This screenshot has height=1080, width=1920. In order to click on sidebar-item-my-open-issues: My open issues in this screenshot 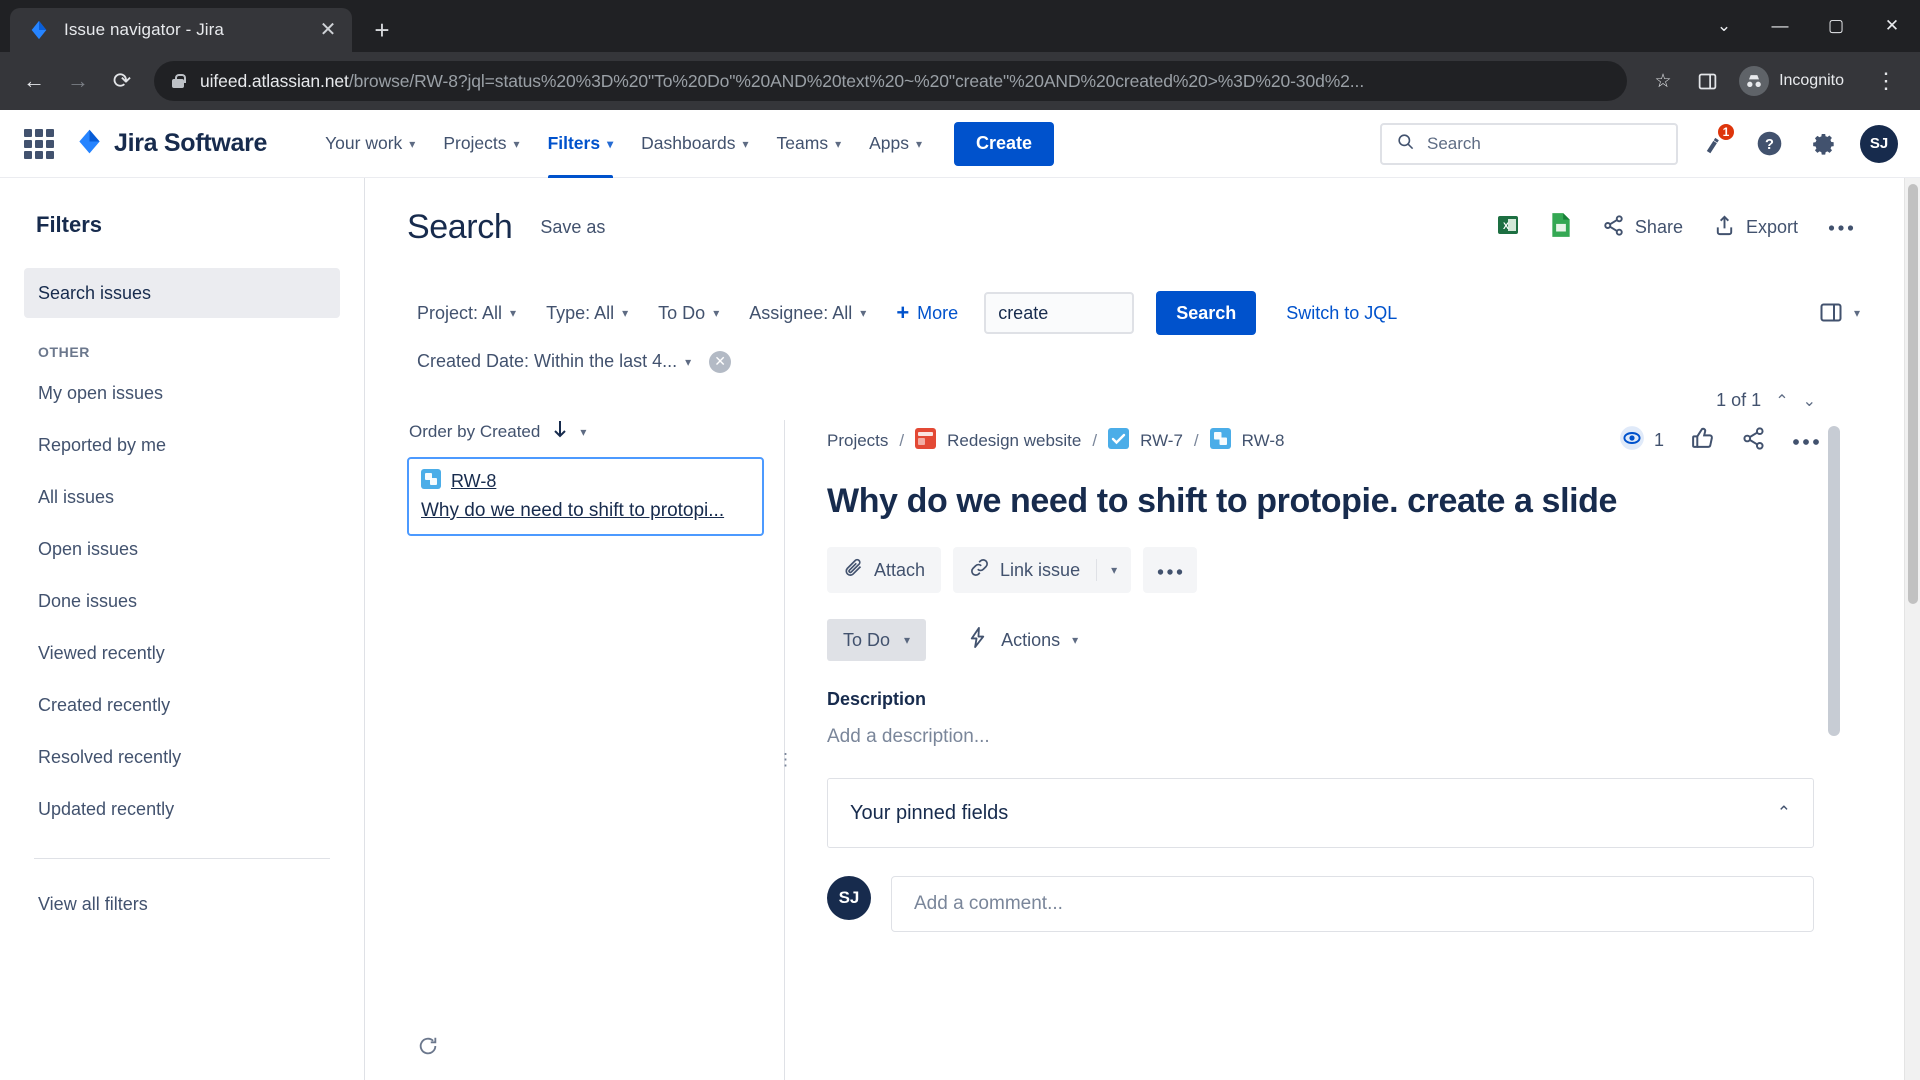, I will do `click(182, 393)`.